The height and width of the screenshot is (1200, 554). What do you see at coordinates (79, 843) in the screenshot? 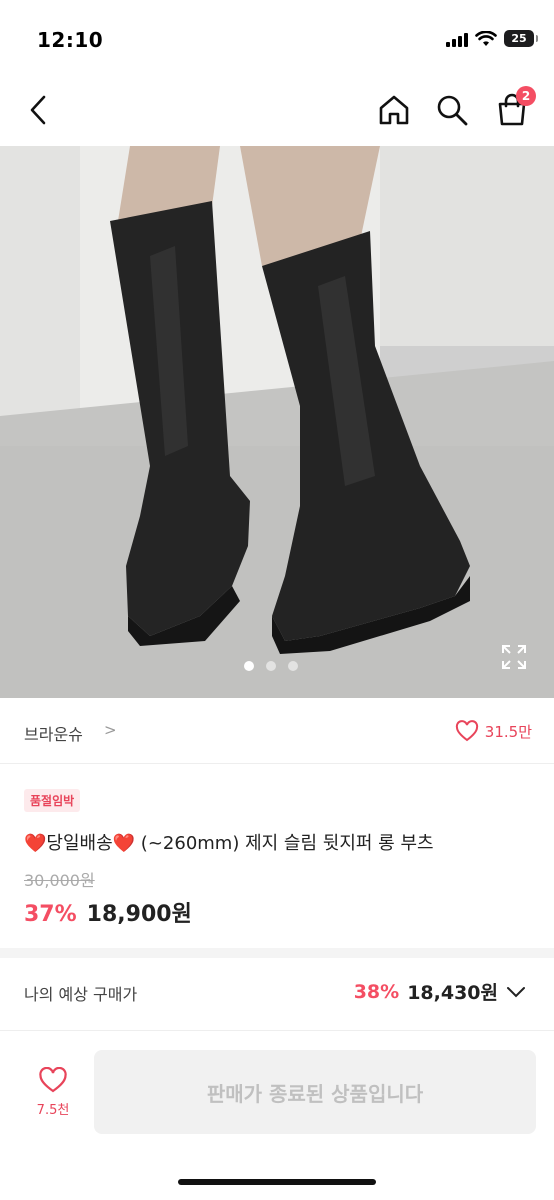
I see `title-tag: 당일배송` at bounding box center [79, 843].